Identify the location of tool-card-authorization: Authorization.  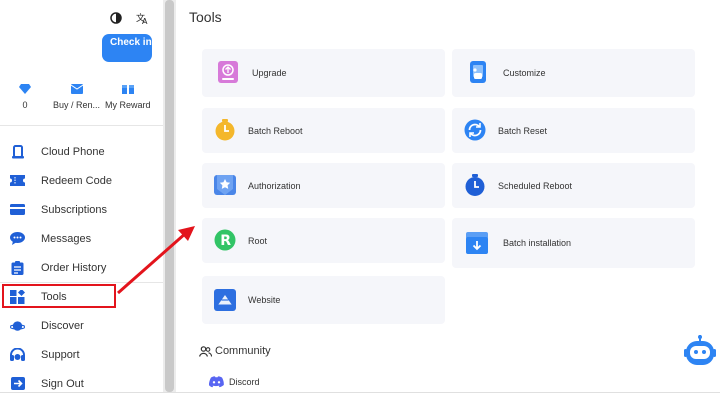
(323, 185).